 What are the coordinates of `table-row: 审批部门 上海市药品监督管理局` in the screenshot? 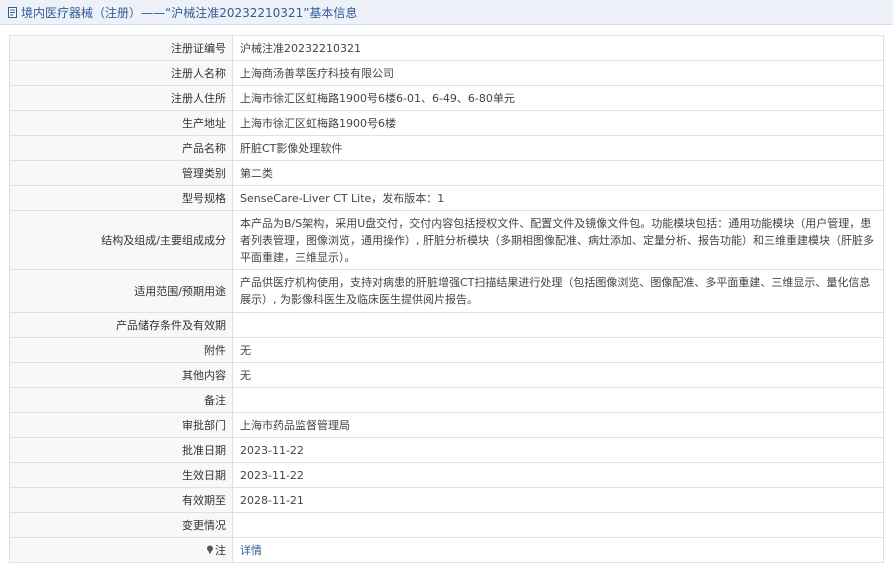 It's located at (446, 425).